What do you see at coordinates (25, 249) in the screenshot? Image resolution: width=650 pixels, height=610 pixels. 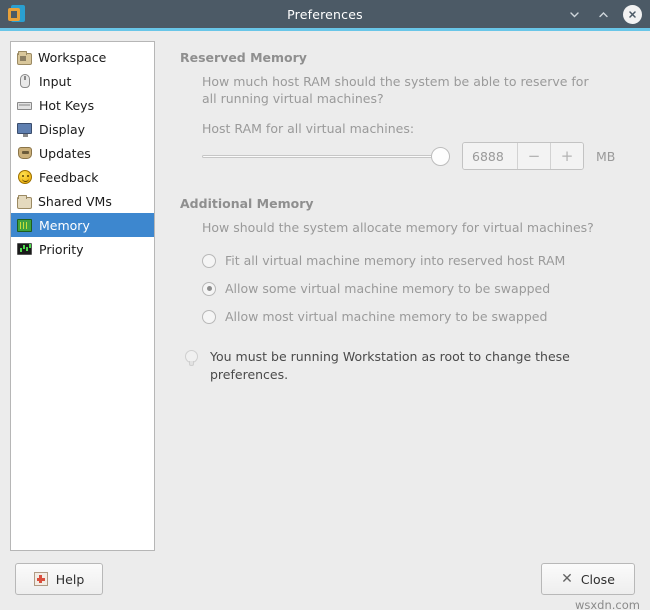 I see `priority-graph-icon` at bounding box center [25, 249].